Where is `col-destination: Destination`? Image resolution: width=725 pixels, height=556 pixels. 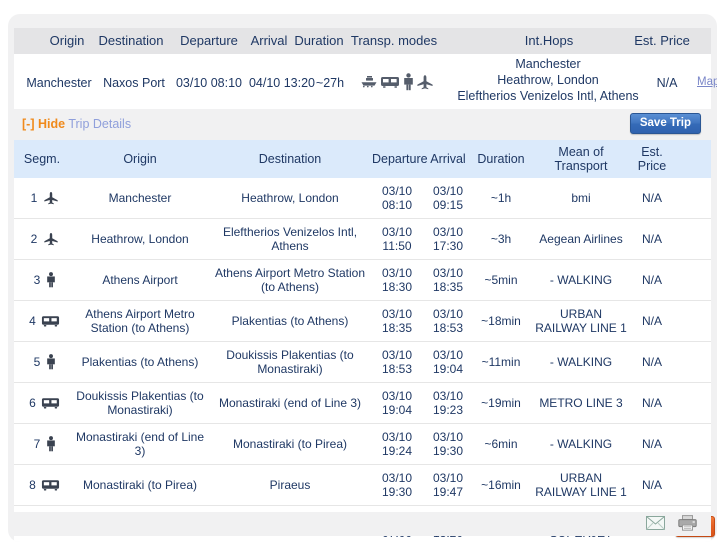
col-destination: Destination is located at coordinates (290, 159).